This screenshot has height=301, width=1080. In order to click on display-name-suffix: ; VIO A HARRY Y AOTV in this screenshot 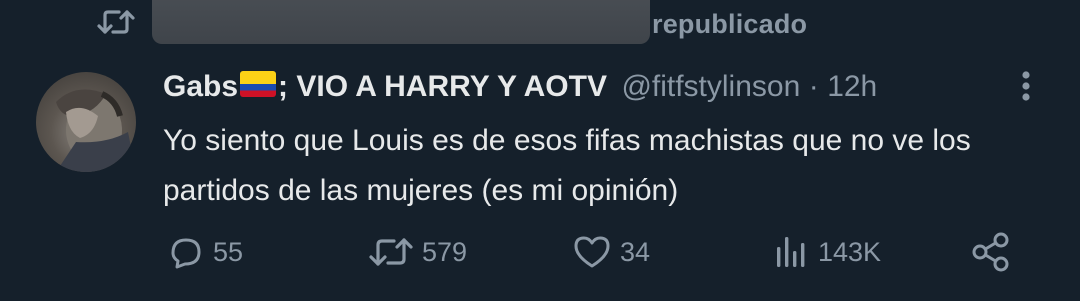, I will do `click(442, 86)`.